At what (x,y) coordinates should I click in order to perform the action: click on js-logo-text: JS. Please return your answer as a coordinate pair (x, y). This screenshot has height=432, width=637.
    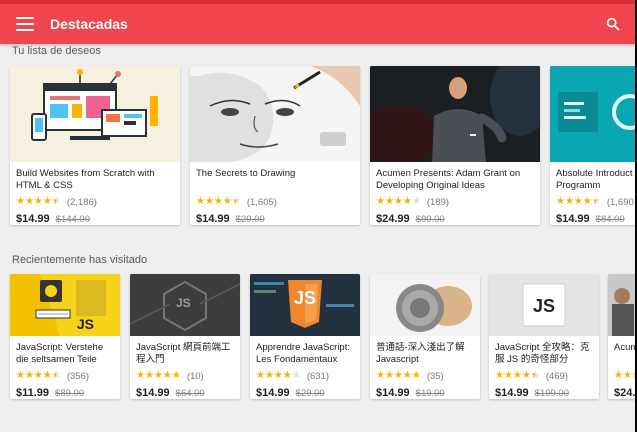
    Looking at the image, I should click on (183, 303).